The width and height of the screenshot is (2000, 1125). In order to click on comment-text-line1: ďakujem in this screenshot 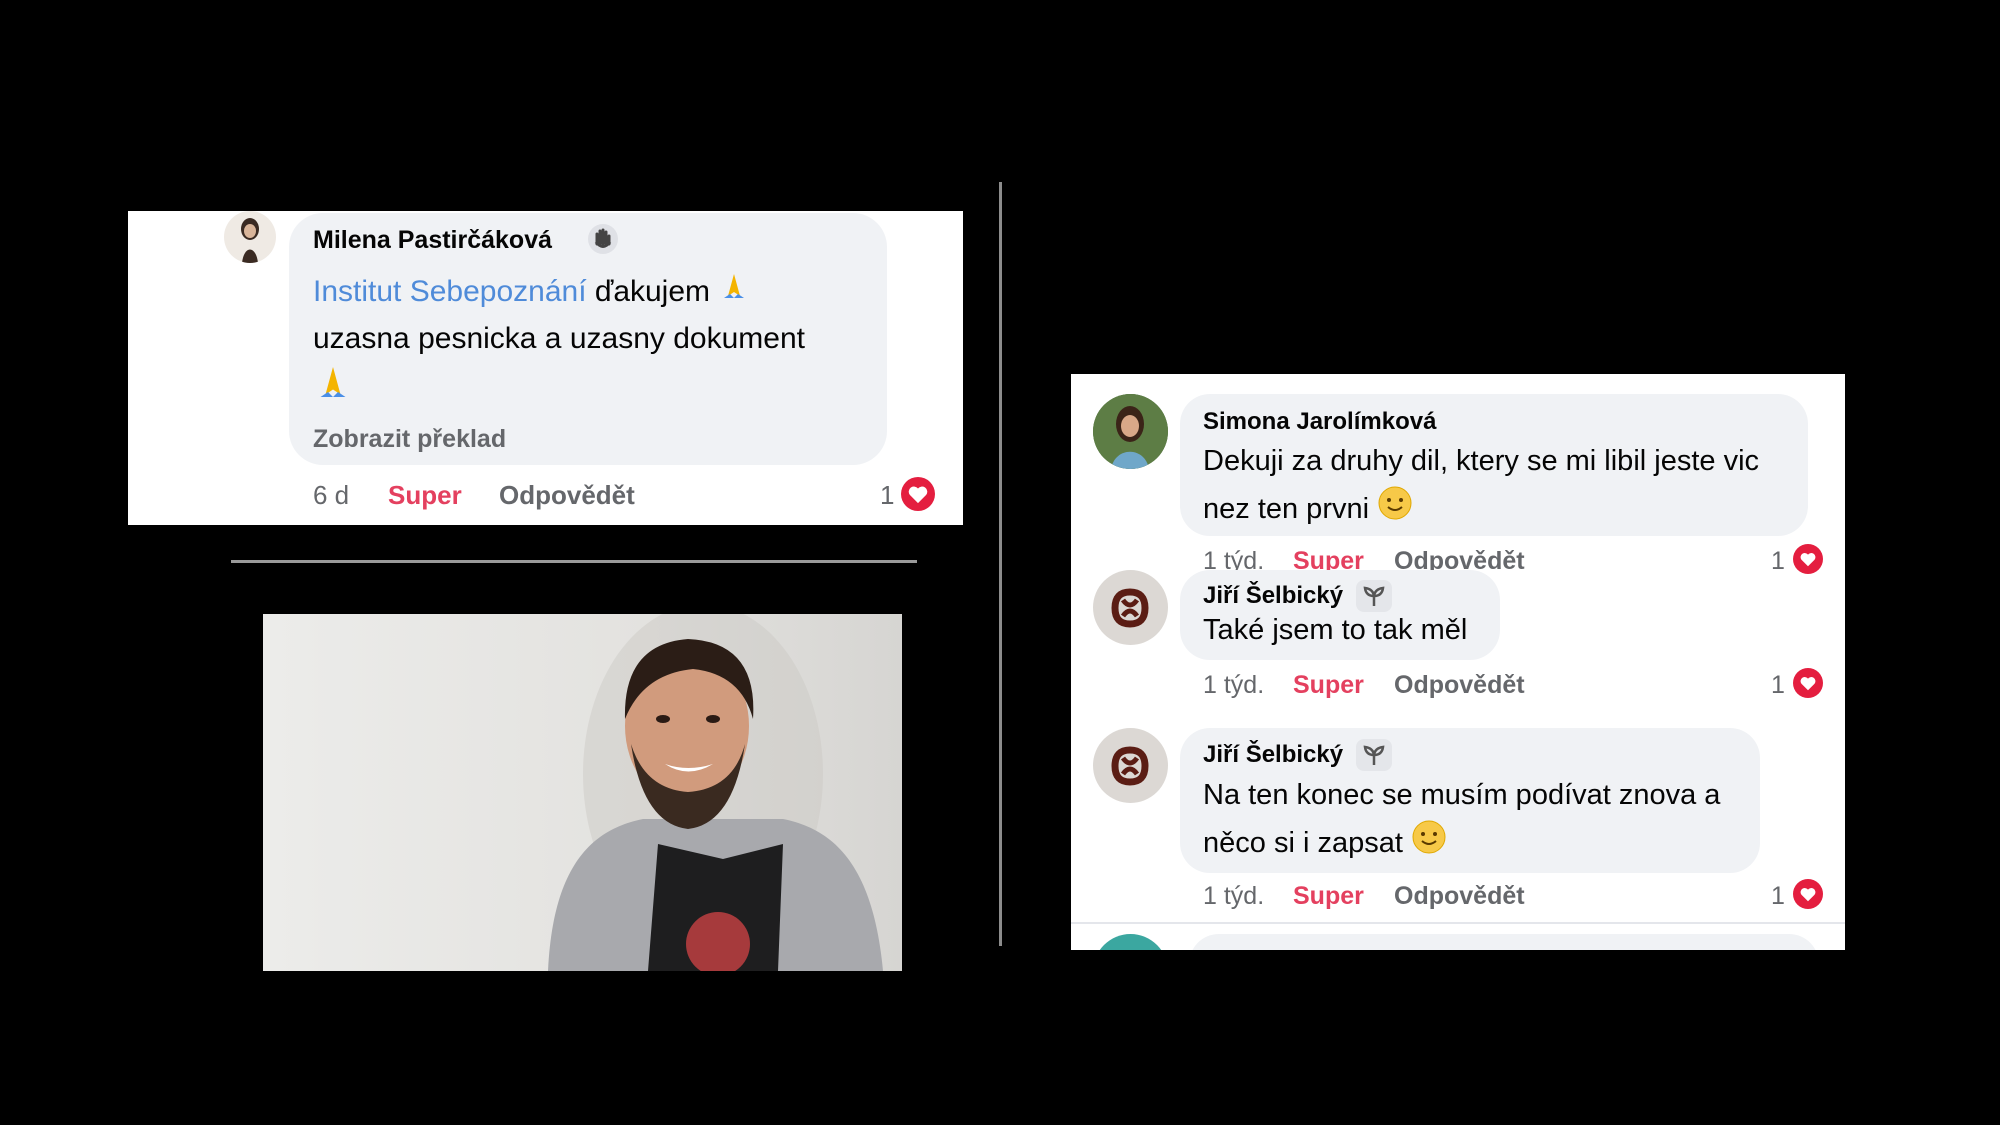, I will do `click(652, 291)`.